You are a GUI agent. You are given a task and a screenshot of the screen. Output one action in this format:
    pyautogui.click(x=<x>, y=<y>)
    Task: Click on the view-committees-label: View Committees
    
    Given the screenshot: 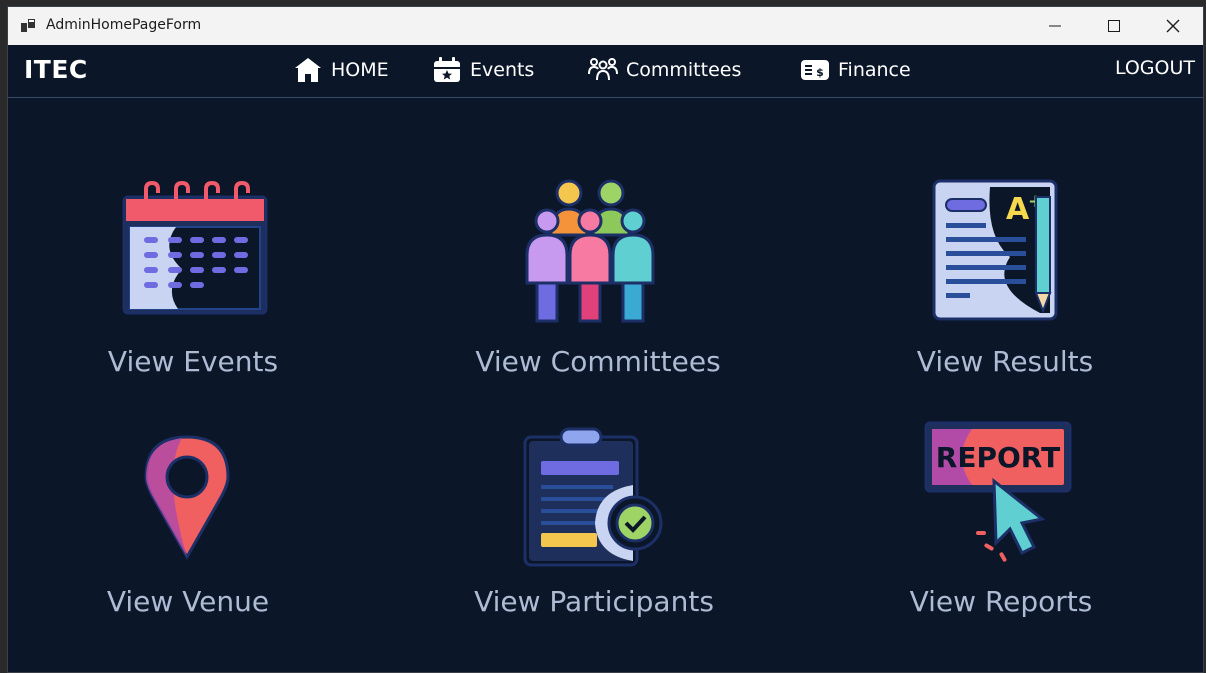 What is the action you would take?
    pyautogui.click(x=598, y=361)
    